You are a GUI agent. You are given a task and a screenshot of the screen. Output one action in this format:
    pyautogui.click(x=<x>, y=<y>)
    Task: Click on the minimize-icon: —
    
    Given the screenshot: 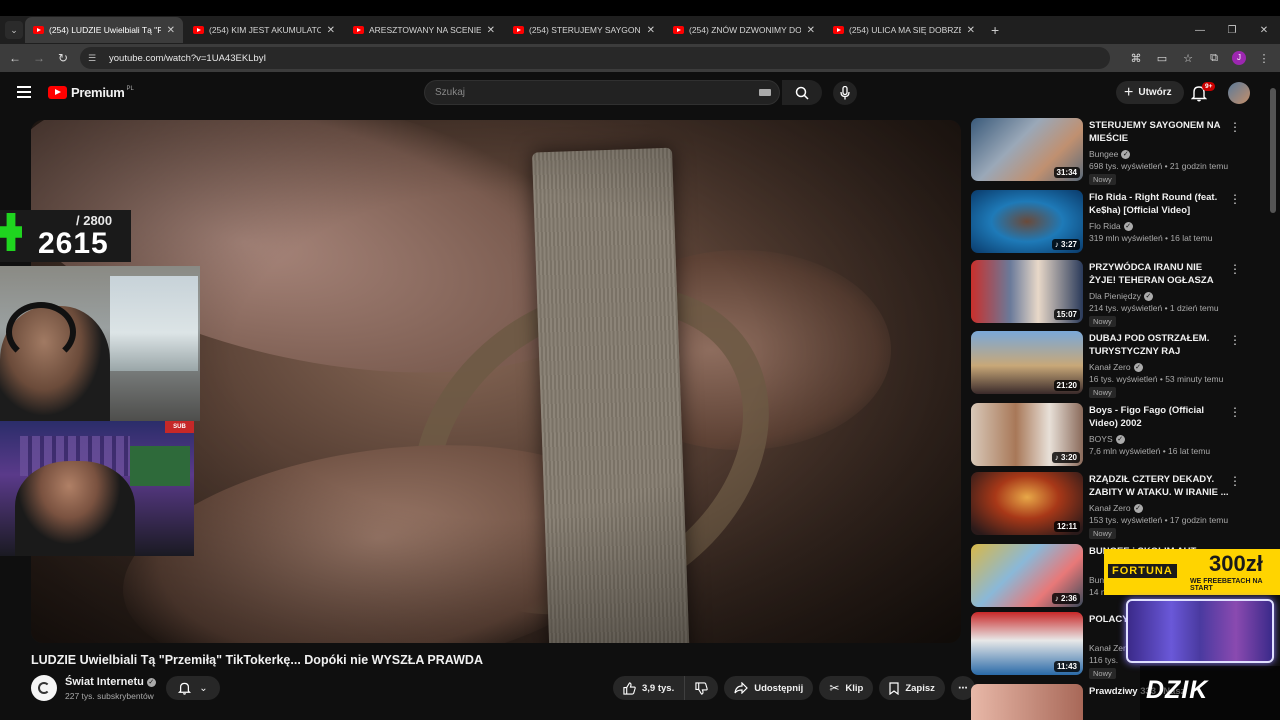 What is the action you would take?
    pyautogui.click(x=1200, y=30)
    